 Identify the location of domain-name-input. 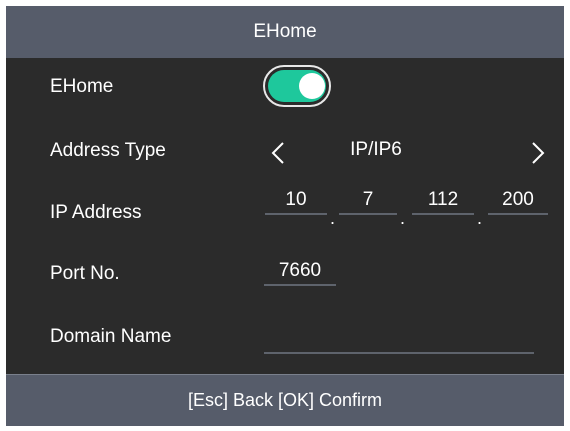
(399, 341).